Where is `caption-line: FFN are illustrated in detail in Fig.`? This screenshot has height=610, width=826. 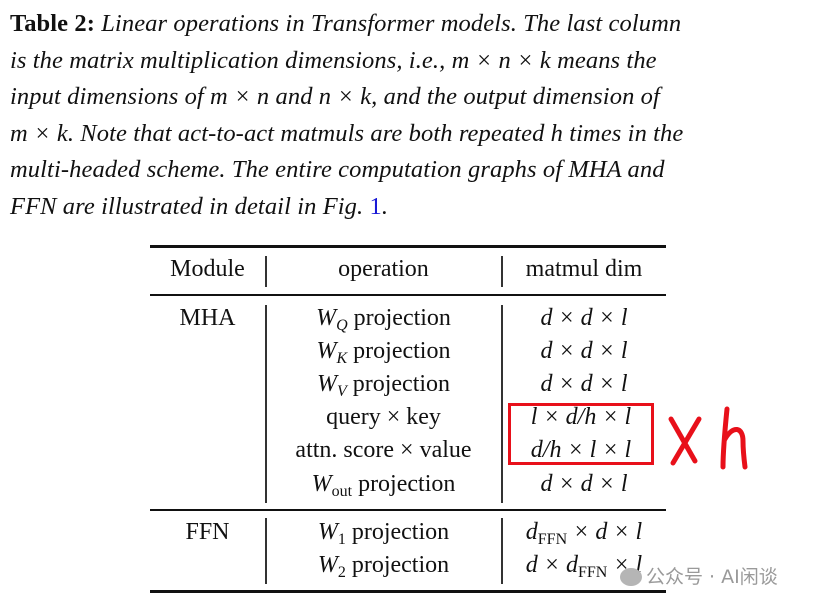
caption-line: FFN are illustrated in detail in Fig. is located at coordinates (190, 206).